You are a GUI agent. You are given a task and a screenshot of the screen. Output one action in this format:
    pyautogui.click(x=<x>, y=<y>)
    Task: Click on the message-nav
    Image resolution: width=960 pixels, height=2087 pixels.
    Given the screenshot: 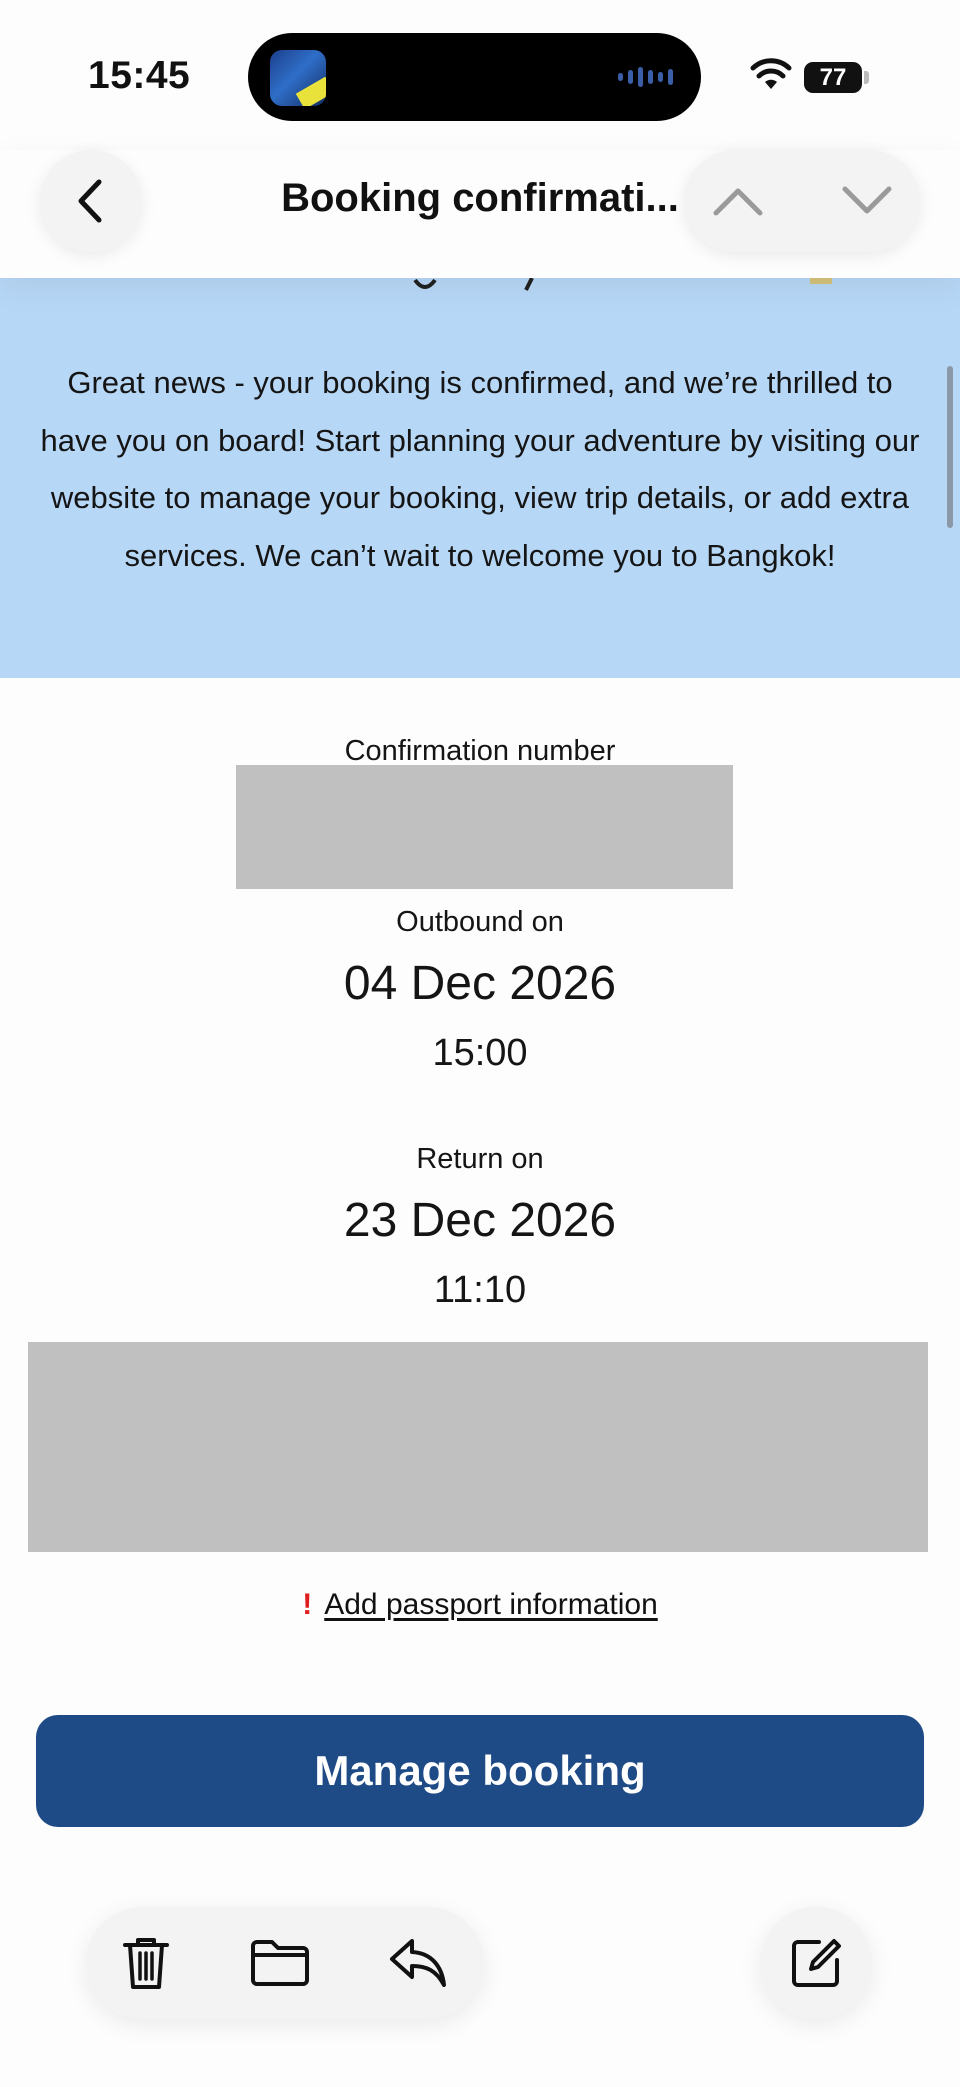 What is the action you would take?
    pyautogui.click(x=802, y=201)
    